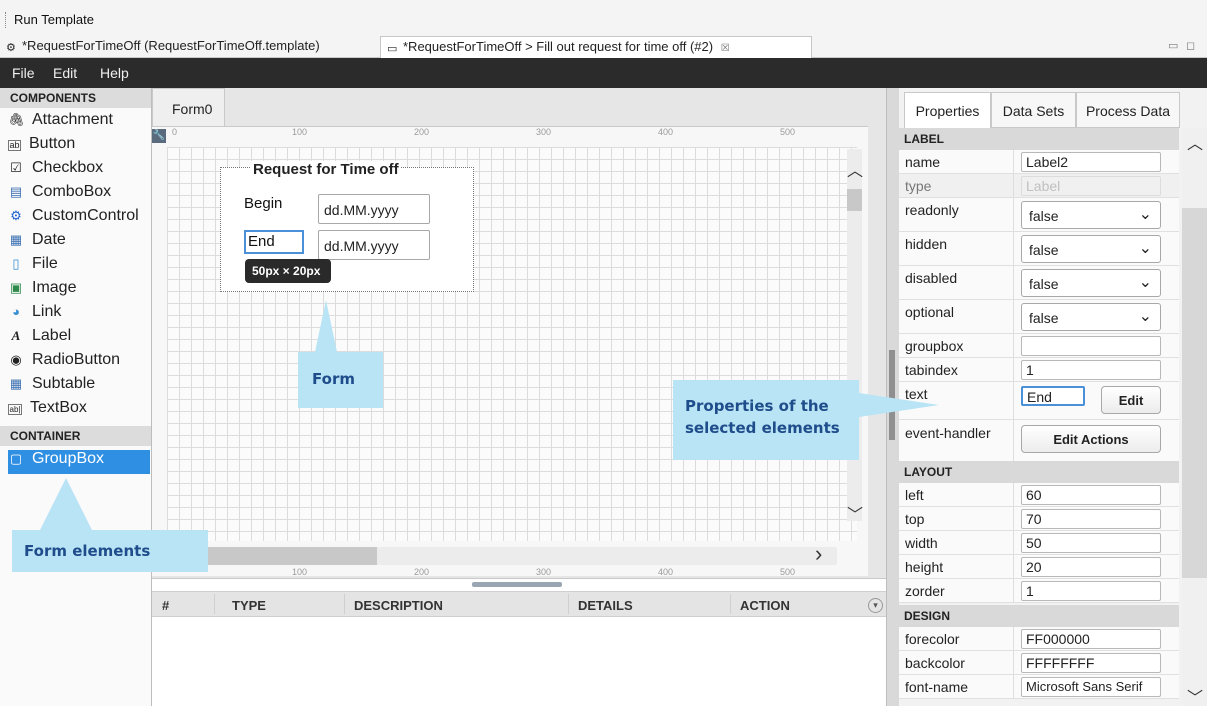 Image resolution: width=1207 pixels, height=706 pixels. I want to click on link-icon: ◕, so click(16, 311).